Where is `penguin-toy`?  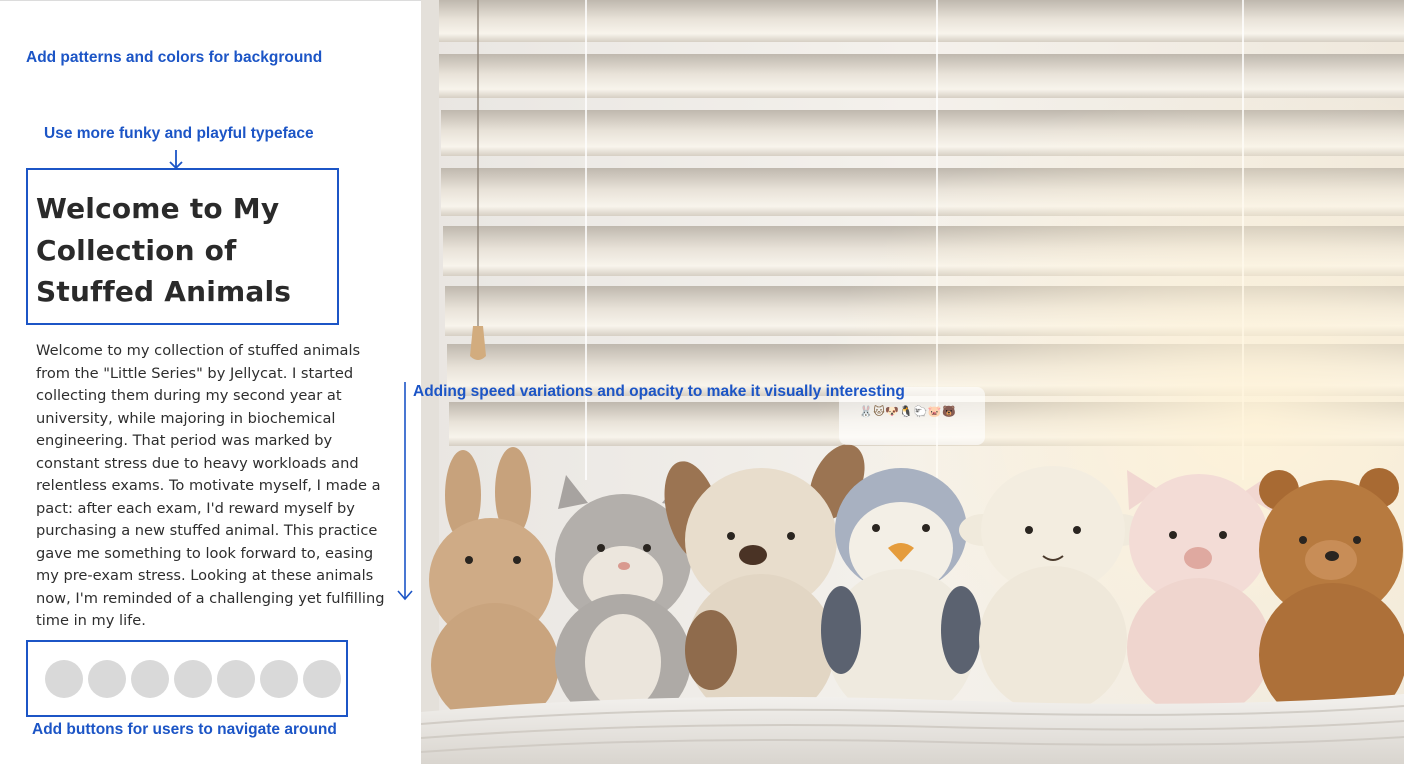
penguin-toy is located at coordinates (901, 594).